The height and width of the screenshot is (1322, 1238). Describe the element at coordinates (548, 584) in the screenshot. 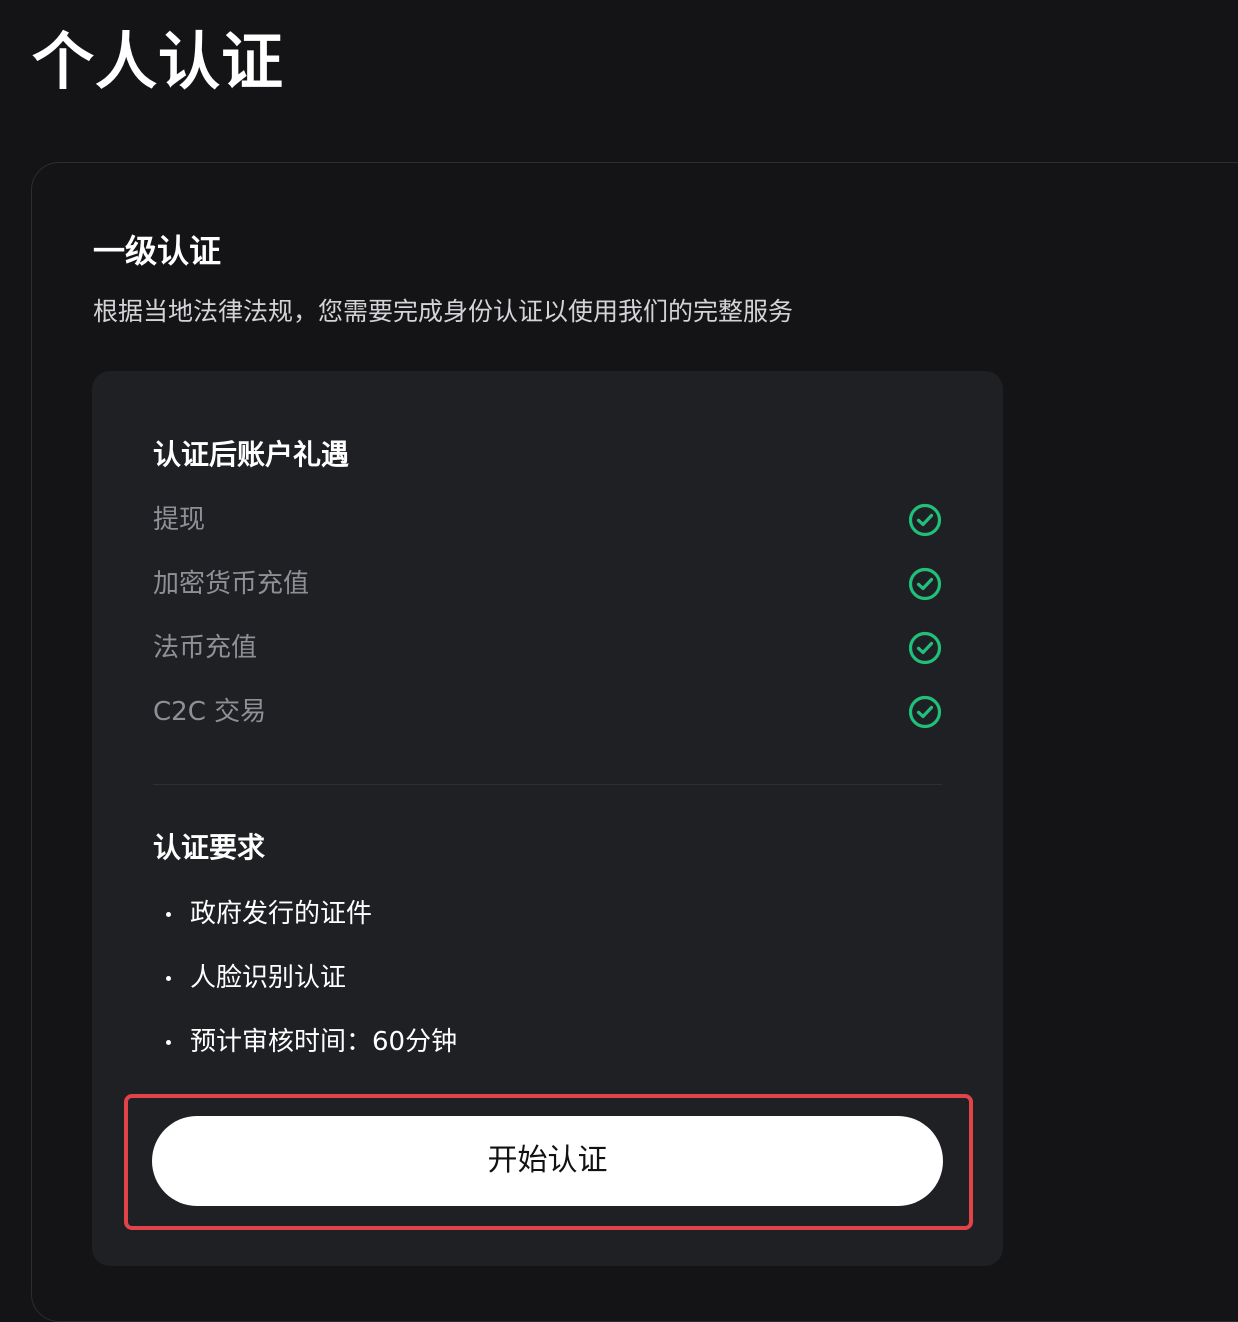

I see `benefit-item-crypto-deposit: 加密货币充值` at that location.